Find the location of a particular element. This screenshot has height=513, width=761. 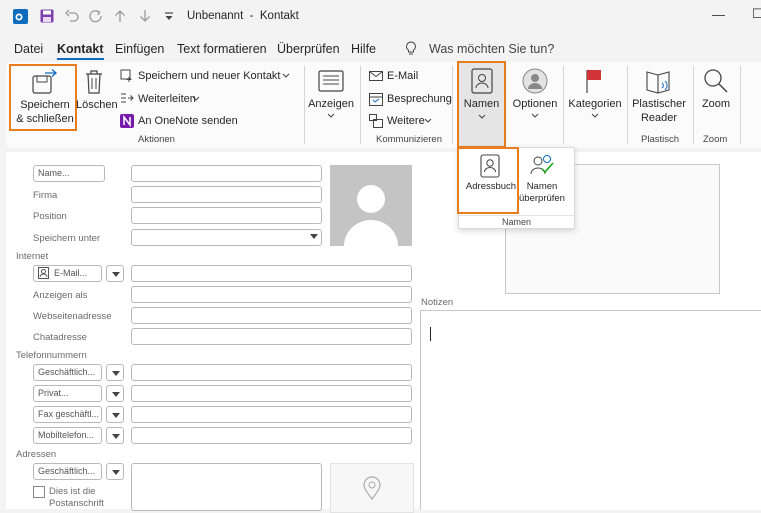

file-as-select is located at coordinates (226, 237).